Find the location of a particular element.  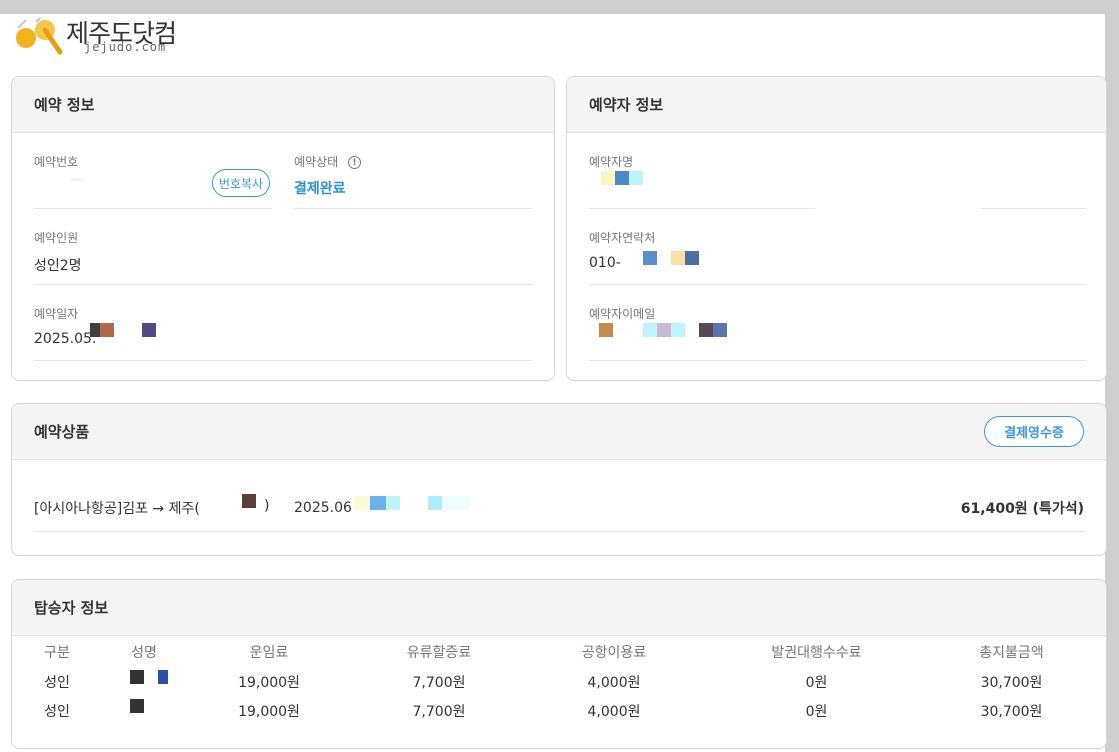

reservation-number-label: 예약번호 is located at coordinates (56, 162).